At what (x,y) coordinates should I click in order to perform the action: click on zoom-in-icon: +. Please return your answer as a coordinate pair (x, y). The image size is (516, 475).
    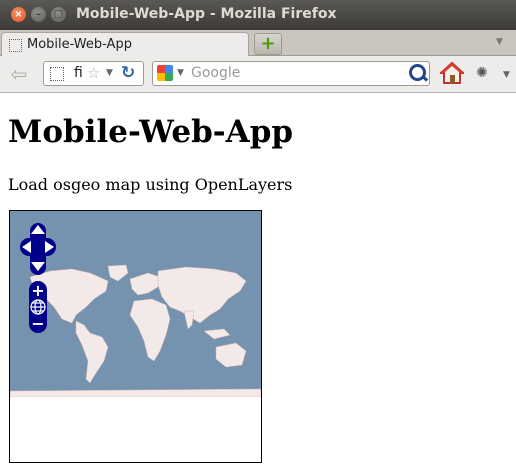
    Looking at the image, I should click on (37, 290).